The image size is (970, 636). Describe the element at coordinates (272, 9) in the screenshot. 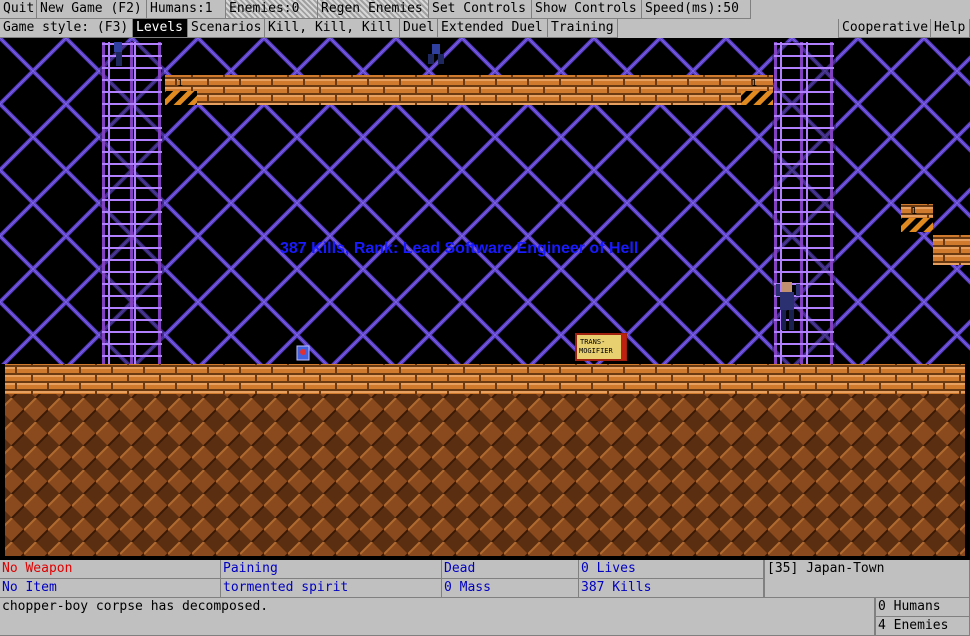

I see `enemies-button: Enemies:0` at that location.